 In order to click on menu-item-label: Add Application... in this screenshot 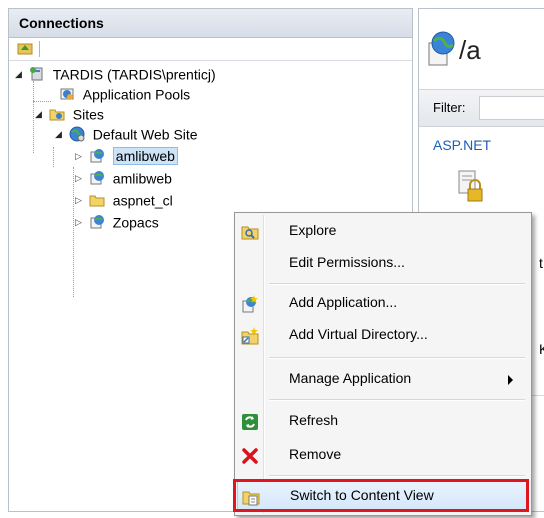, I will do `click(343, 302)`.